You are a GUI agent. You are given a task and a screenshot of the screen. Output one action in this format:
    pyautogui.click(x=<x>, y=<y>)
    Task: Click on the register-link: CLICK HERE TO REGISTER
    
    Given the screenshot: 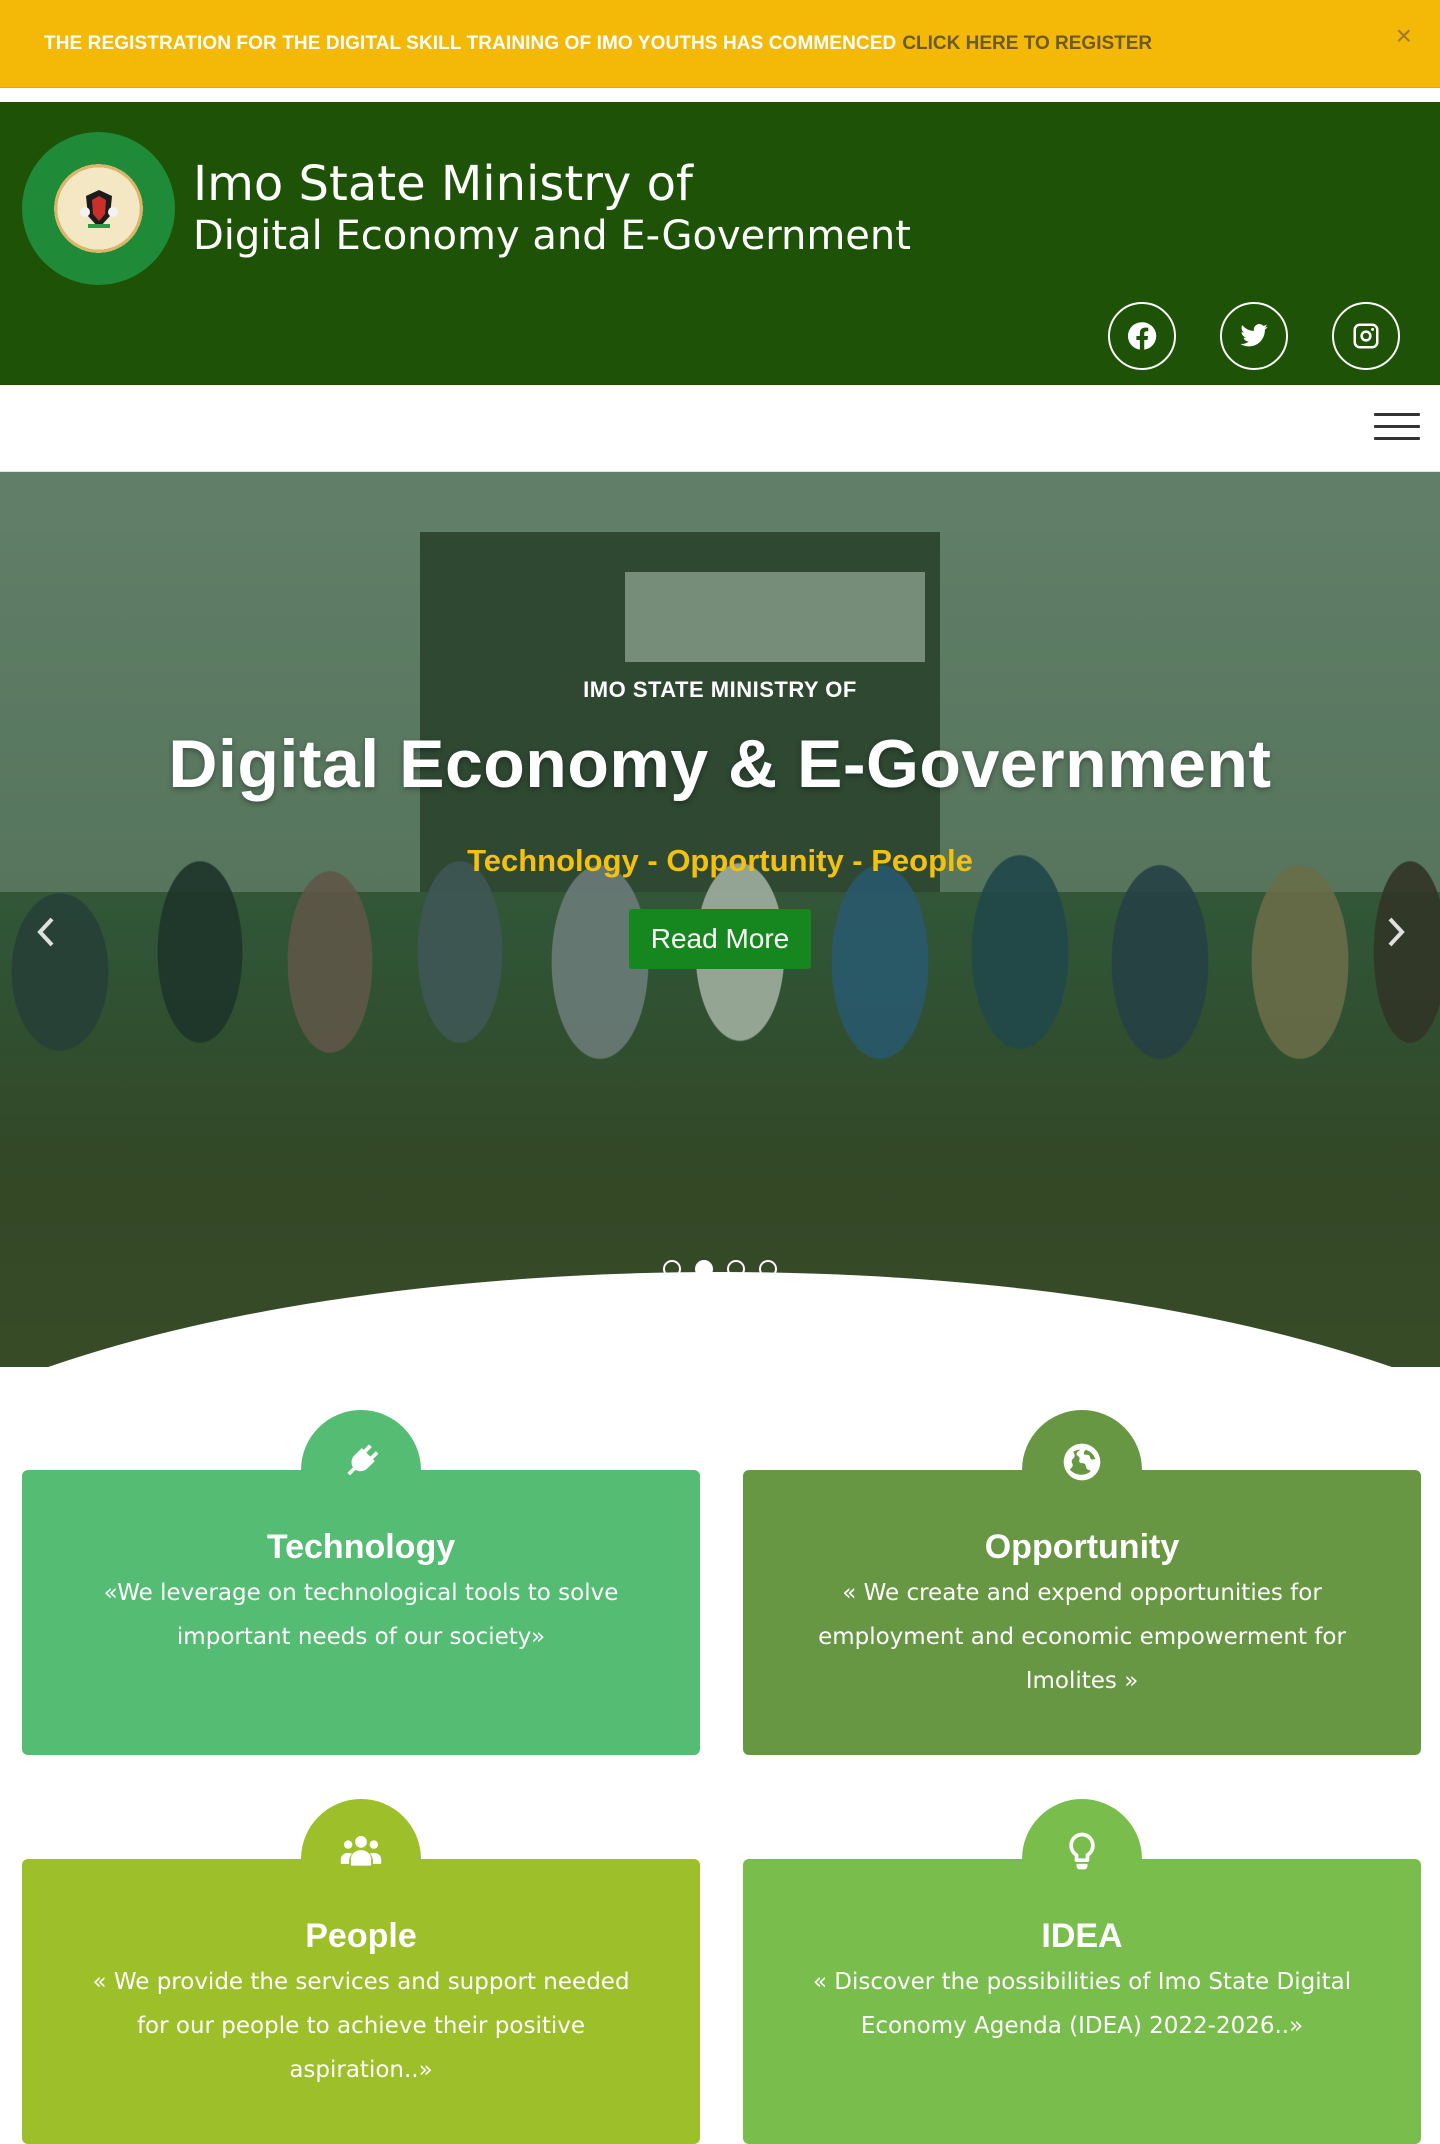 What is the action you would take?
    pyautogui.click(x=1027, y=44)
    